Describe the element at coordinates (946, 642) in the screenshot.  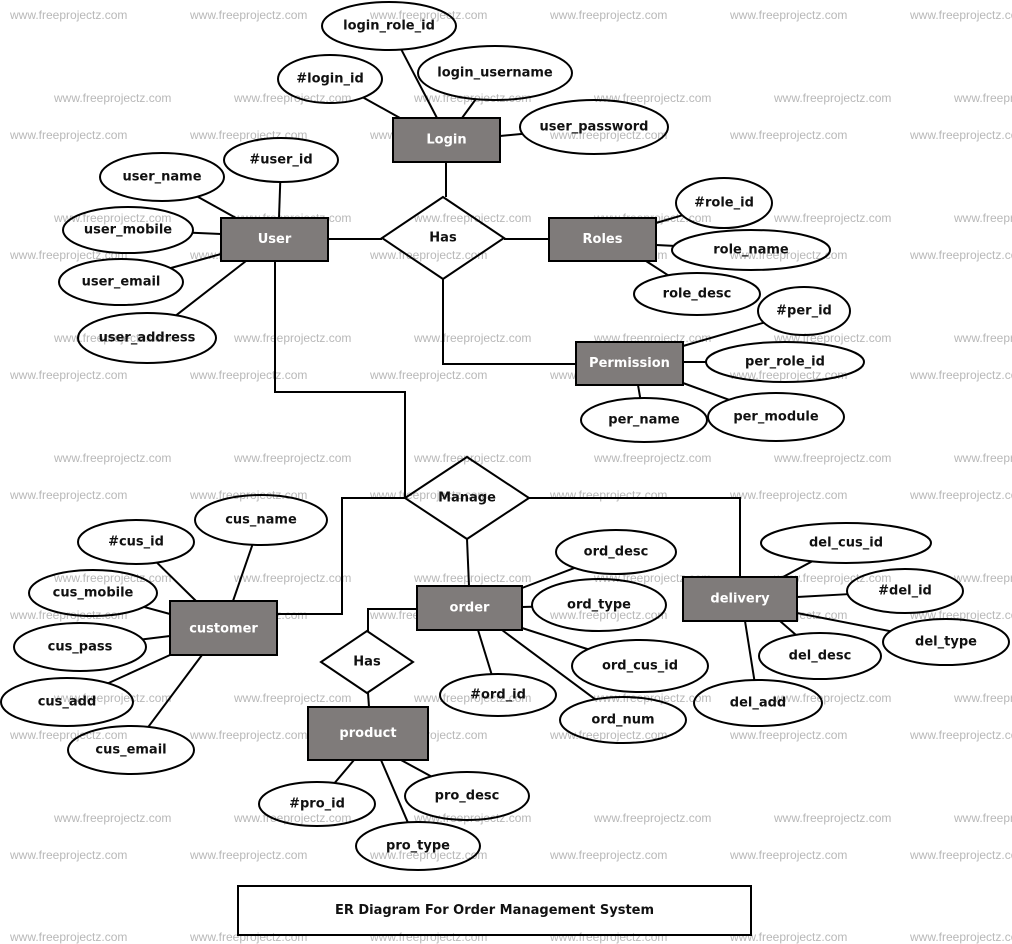
I see `attribute-del-type-label: del_type` at that location.